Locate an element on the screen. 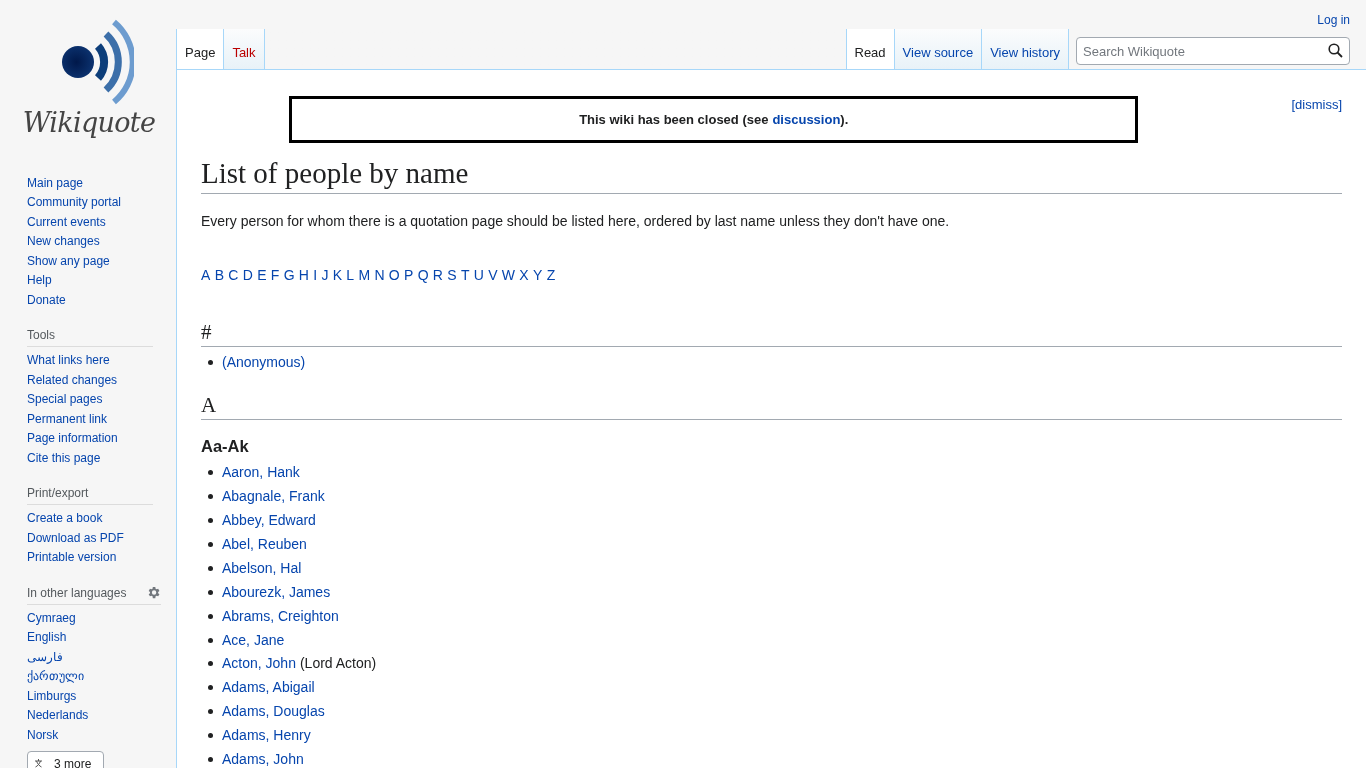  person-link: Abagnale, Frank is located at coordinates (273, 497).